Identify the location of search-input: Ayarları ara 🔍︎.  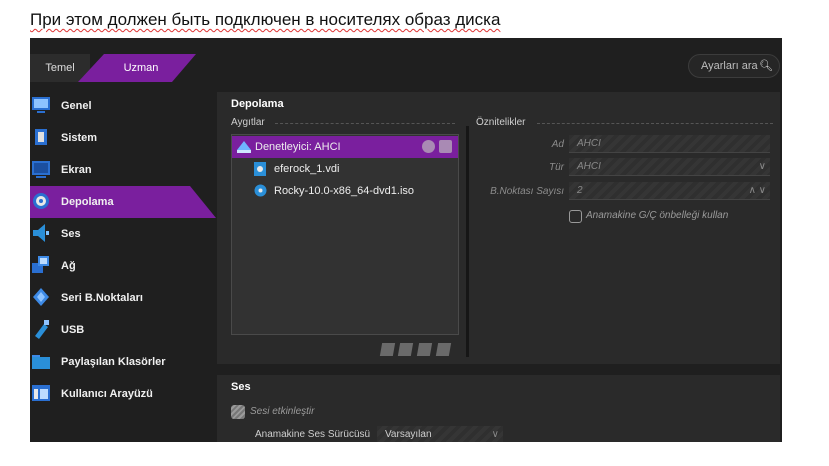
(734, 66).